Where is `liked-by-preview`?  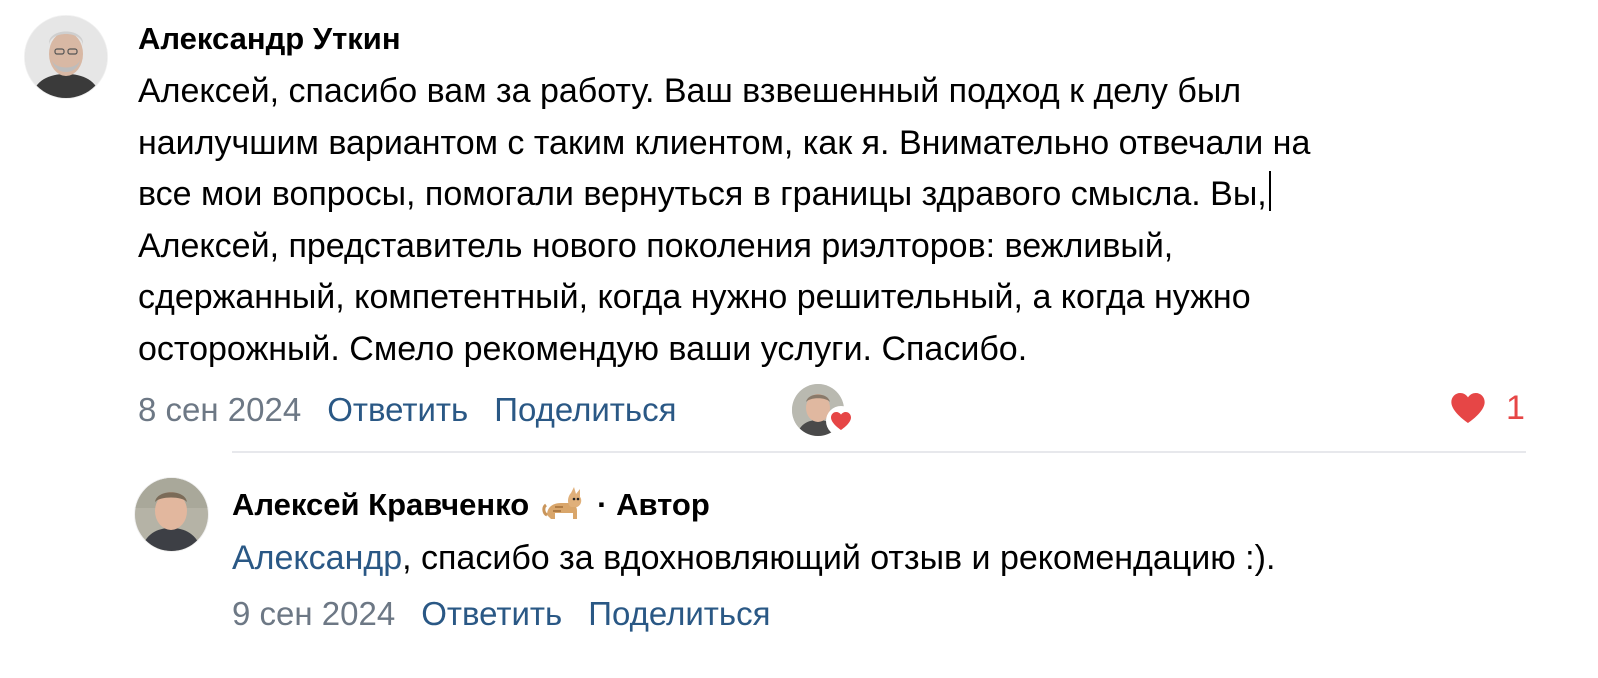 liked-by-preview is located at coordinates (827, 412).